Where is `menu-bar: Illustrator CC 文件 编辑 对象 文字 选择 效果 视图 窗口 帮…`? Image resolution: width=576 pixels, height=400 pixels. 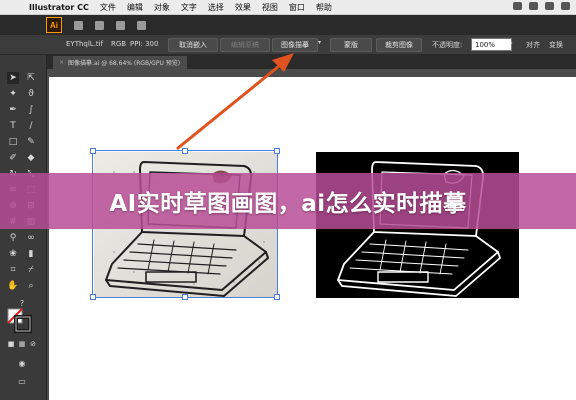 menu-bar: Illustrator CC 文件 编辑 对象 文字 选择 效果 视图 窗口 帮… is located at coordinates (288, 7).